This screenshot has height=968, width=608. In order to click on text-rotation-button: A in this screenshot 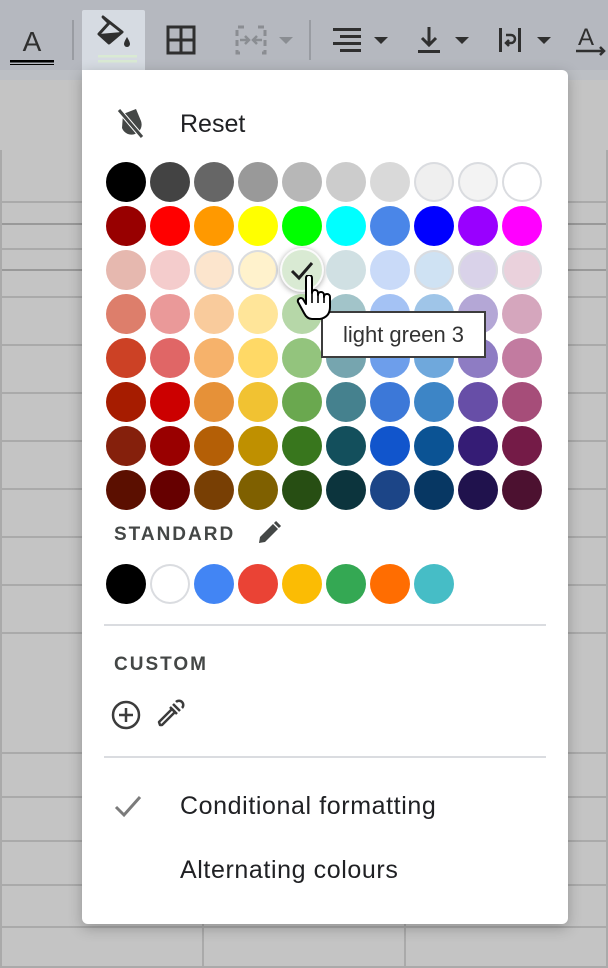, I will do `click(591, 40)`.